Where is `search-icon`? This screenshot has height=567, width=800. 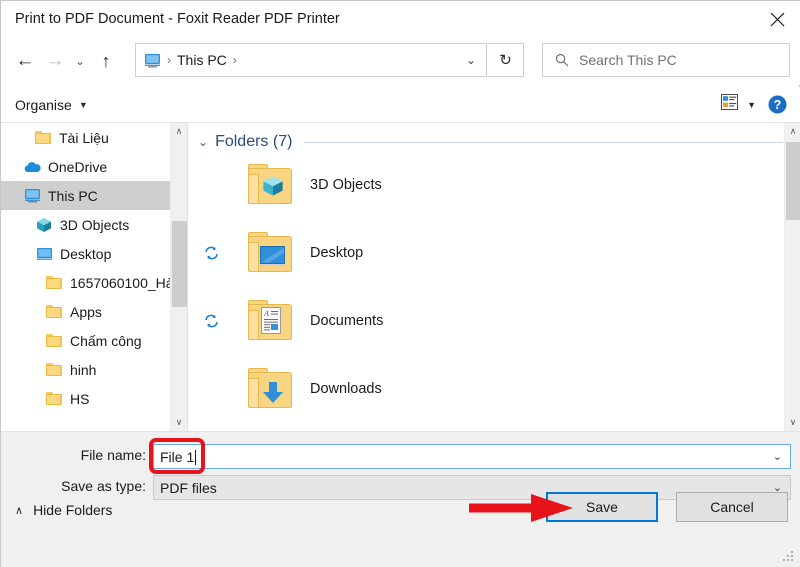
search-icon is located at coordinates (562, 60).